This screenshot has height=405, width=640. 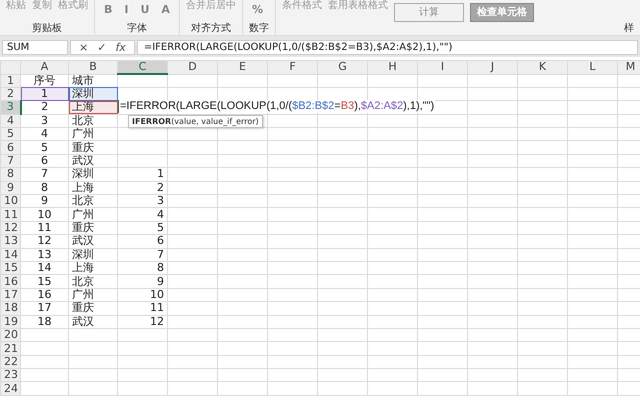 I want to click on table-cell: 16, so click(x=44, y=295).